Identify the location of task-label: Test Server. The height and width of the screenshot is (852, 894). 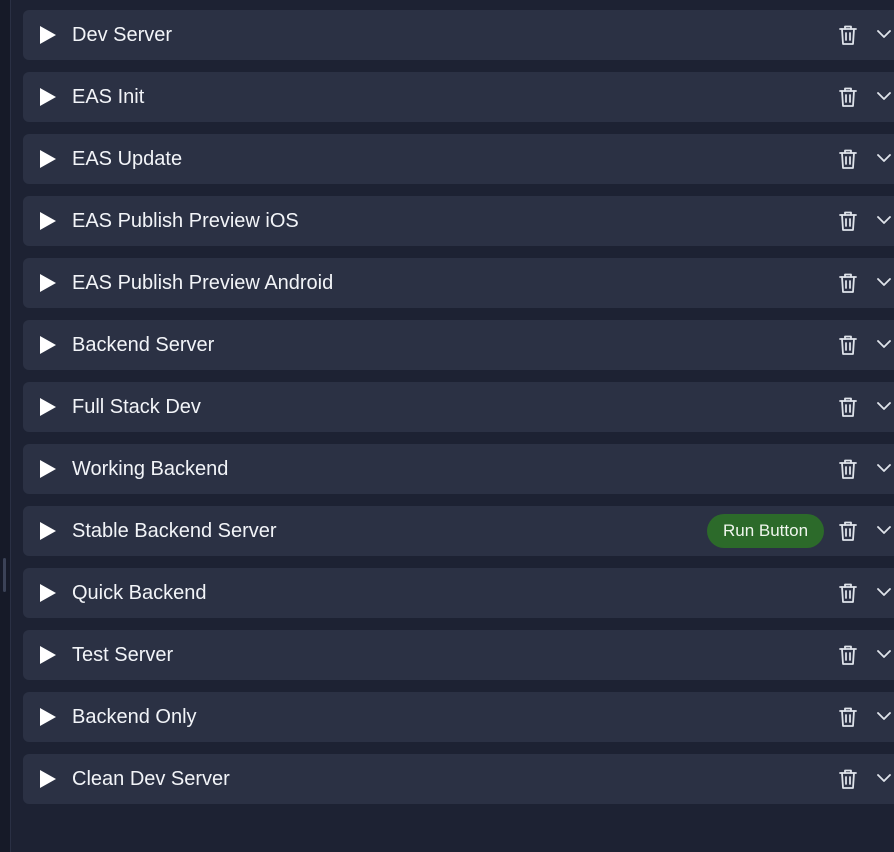
(123, 655).